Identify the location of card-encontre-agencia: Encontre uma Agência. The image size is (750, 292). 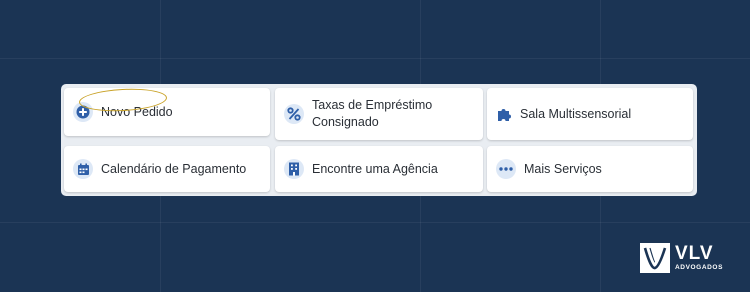
(379, 169).